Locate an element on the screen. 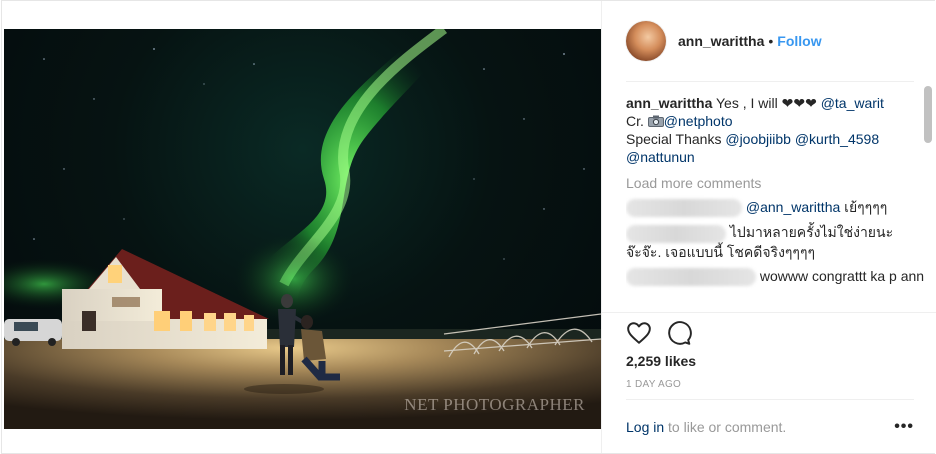 The width and height of the screenshot is (936, 454). comment-icon is located at coordinates (679, 333).